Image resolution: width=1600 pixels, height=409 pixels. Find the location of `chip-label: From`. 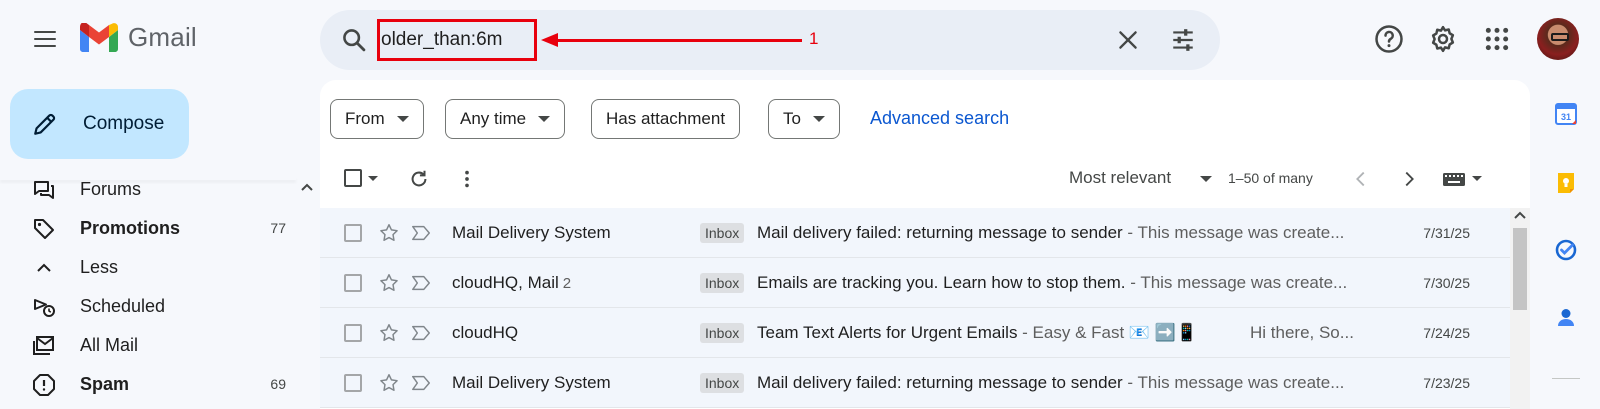

chip-label: From is located at coordinates (365, 118).